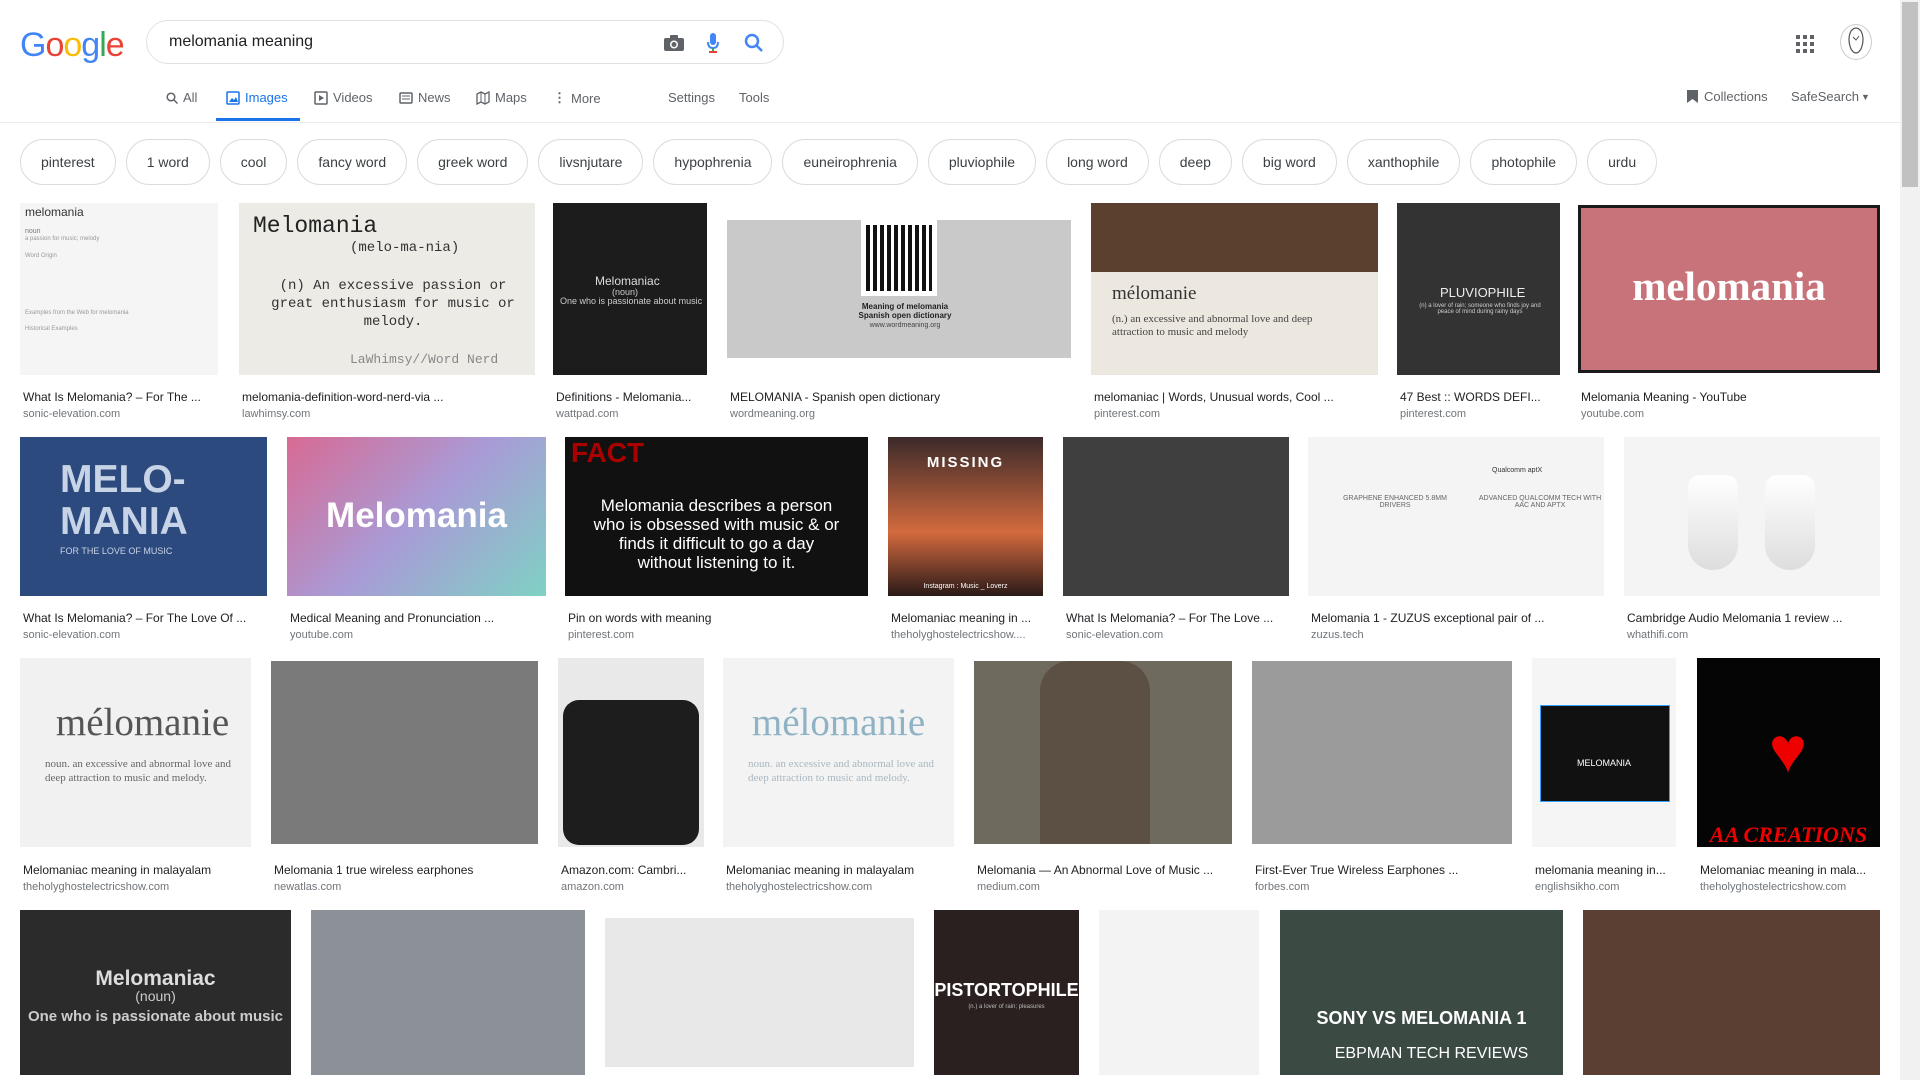 The height and width of the screenshot is (1080, 1920). I want to click on result-source: englishsikho.com, so click(1605, 887).